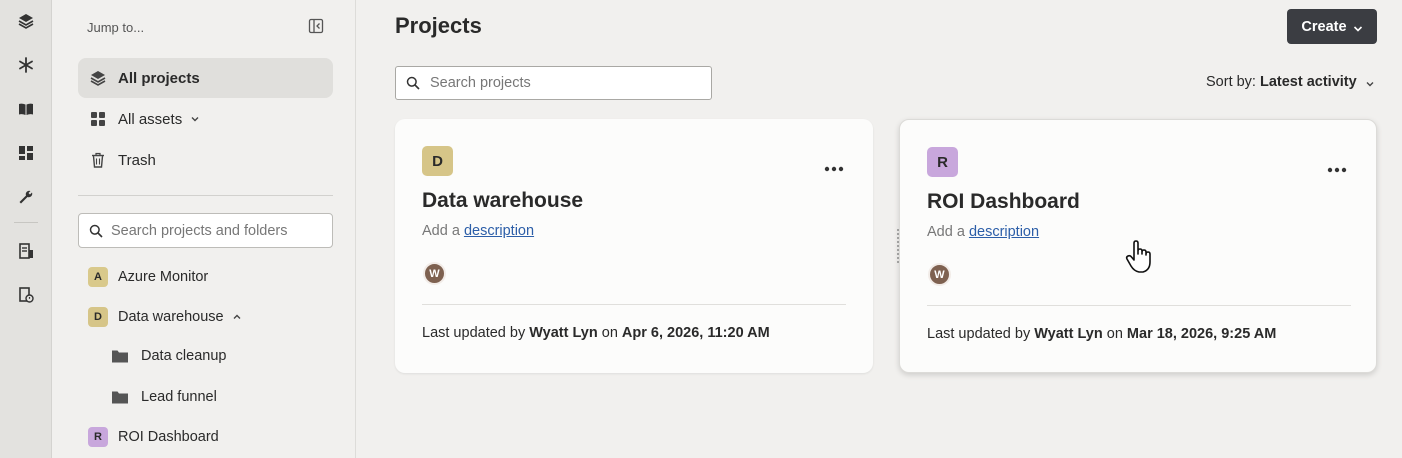 This screenshot has width=1402, height=458. I want to click on nav-all-projects: All projects, so click(205, 78).